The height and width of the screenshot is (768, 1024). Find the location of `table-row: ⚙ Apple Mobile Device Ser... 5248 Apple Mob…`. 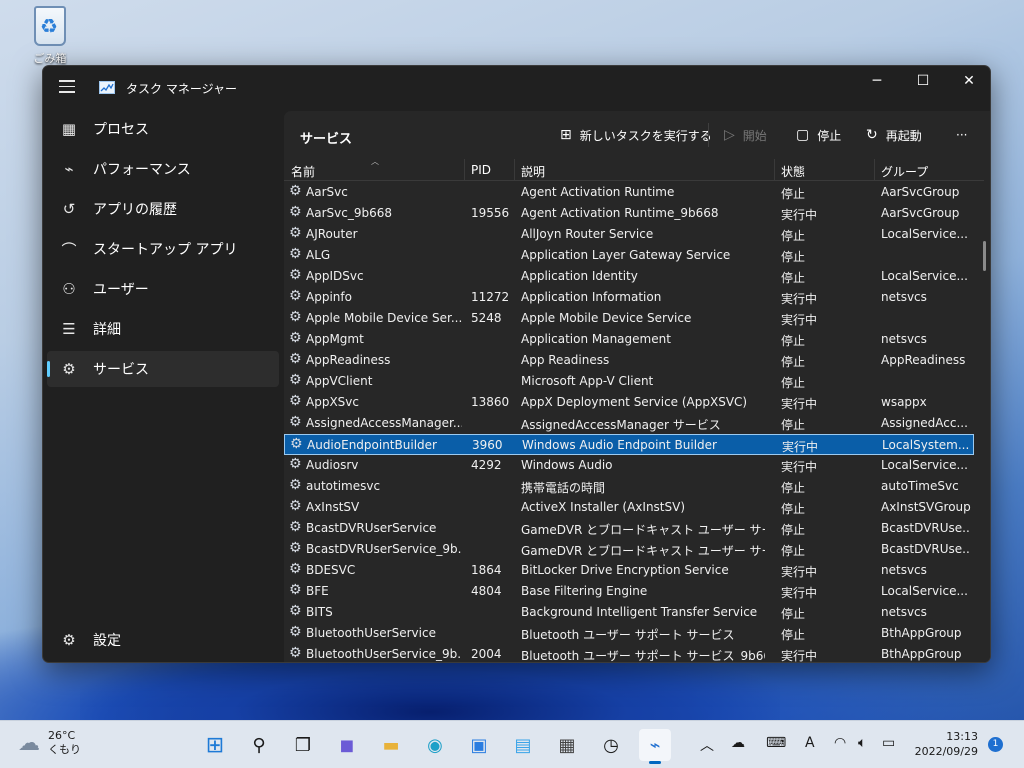

table-row: ⚙ Apple Mobile Device Ser... 5248 Apple Mob… is located at coordinates (629, 318).